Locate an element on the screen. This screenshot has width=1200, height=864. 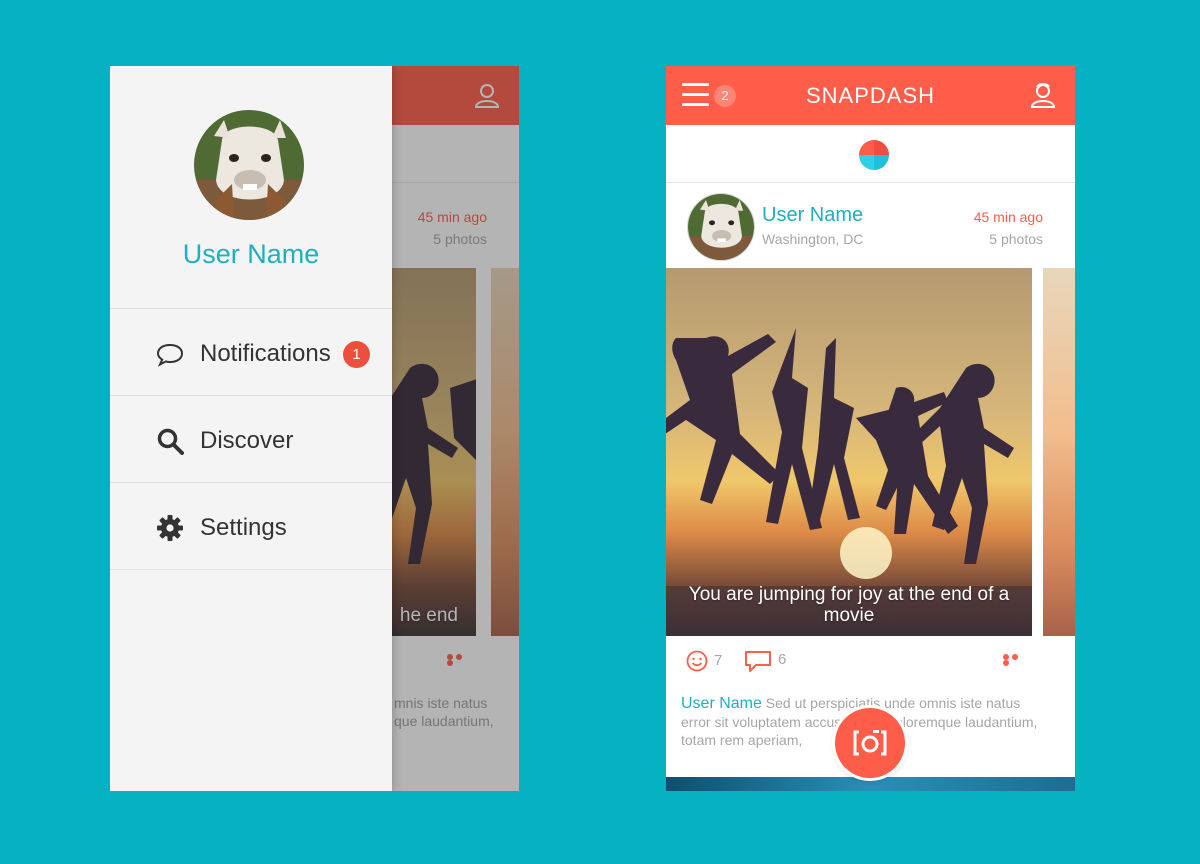
post-location: Washington, DC is located at coordinates (813, 239).